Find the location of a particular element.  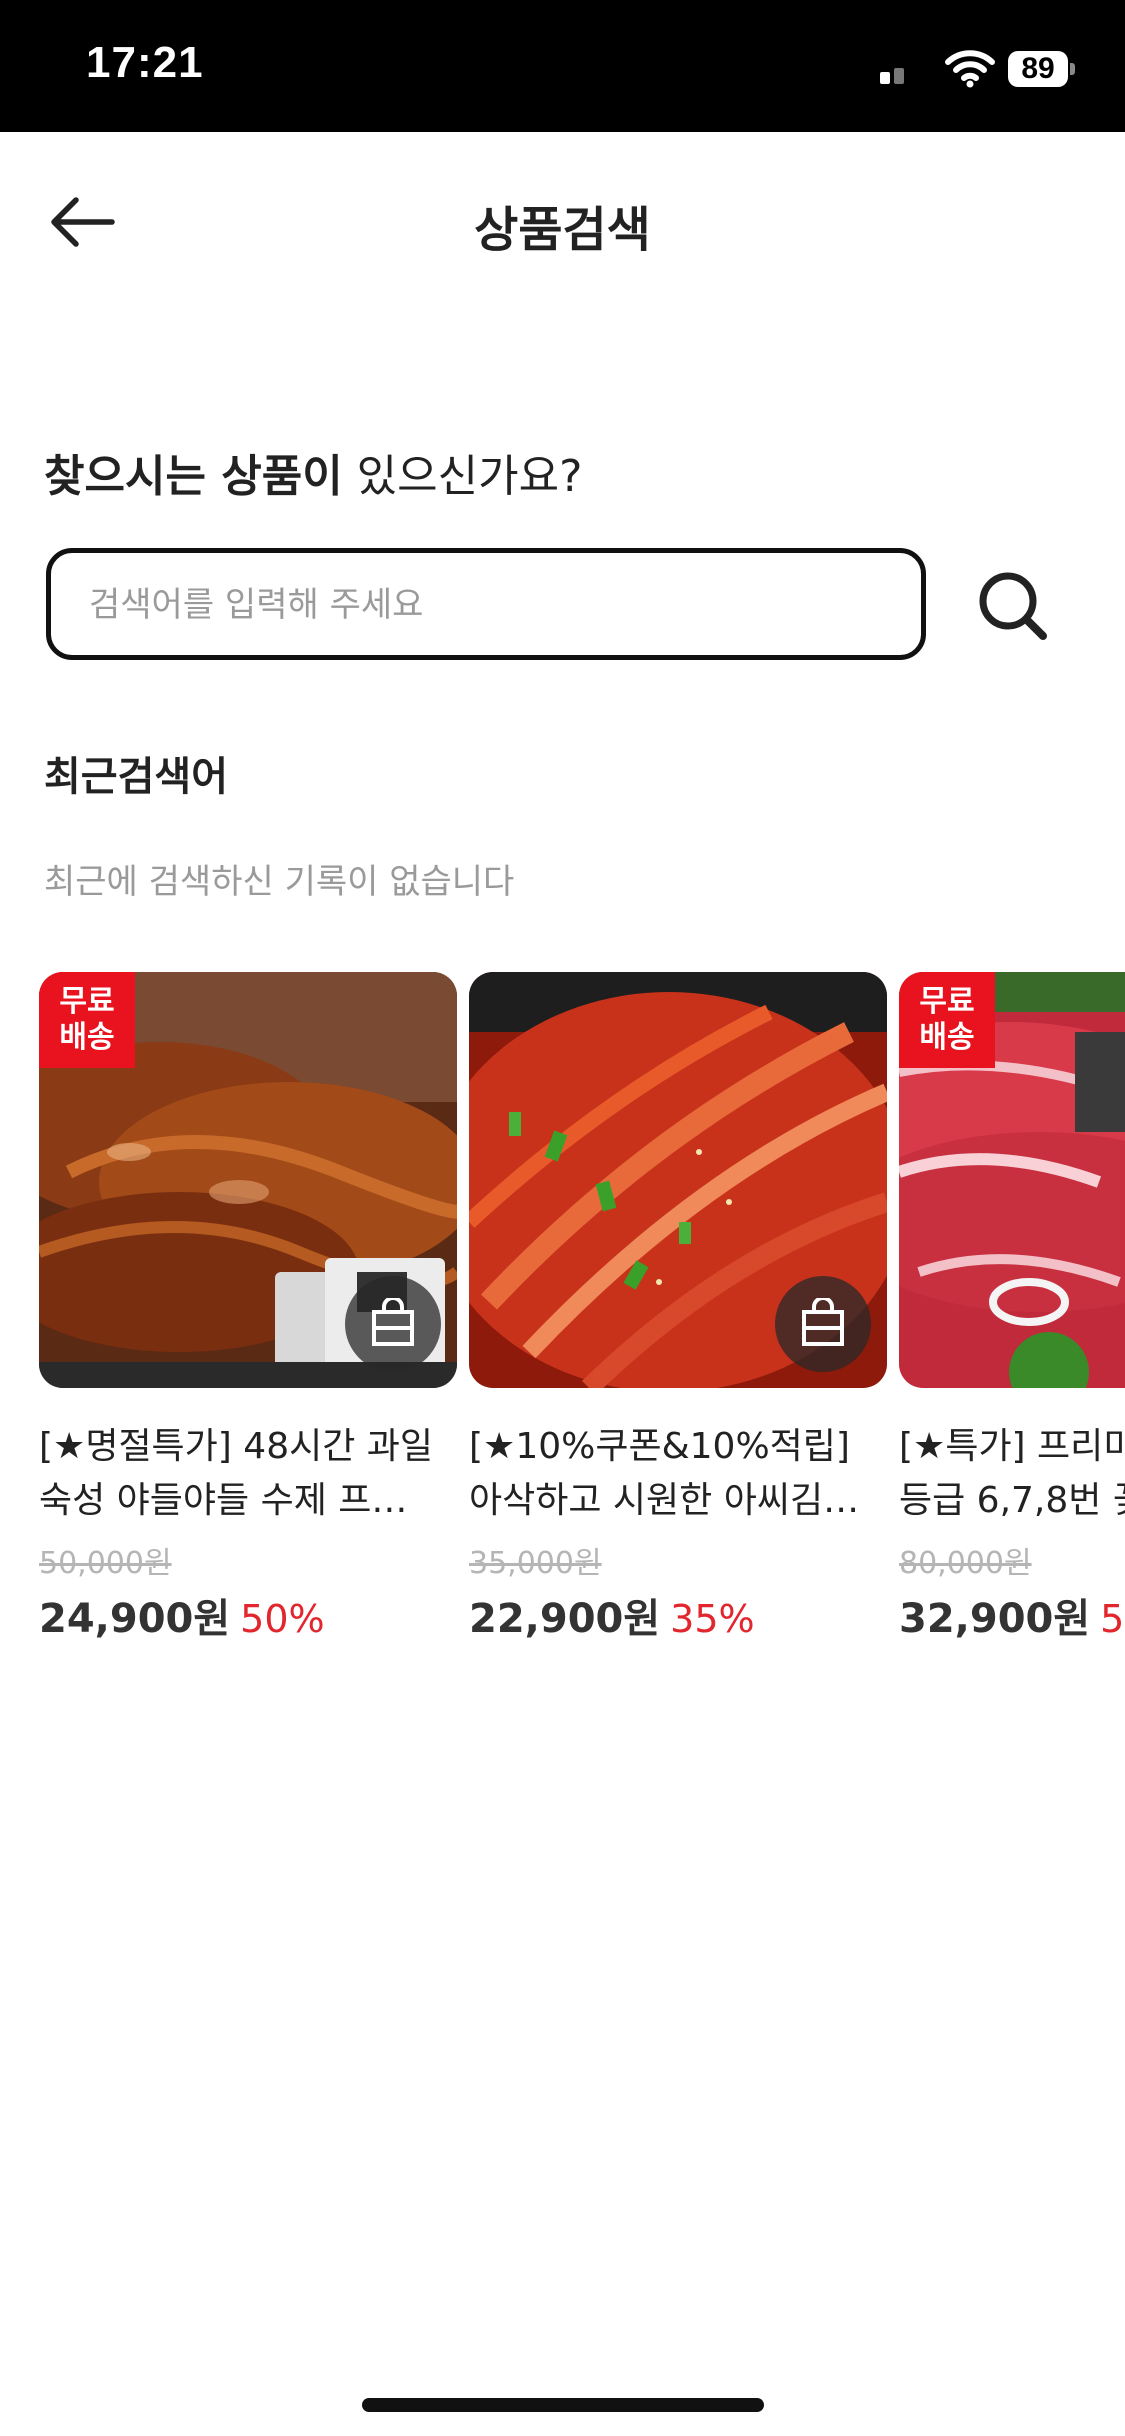

battery-icon: 89 is located at coordinates (1041, 69).